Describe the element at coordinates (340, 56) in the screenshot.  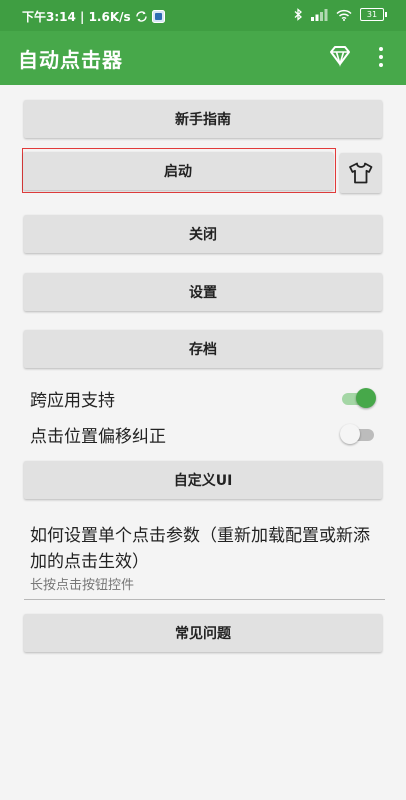
I see `diamond-icon` at that location.